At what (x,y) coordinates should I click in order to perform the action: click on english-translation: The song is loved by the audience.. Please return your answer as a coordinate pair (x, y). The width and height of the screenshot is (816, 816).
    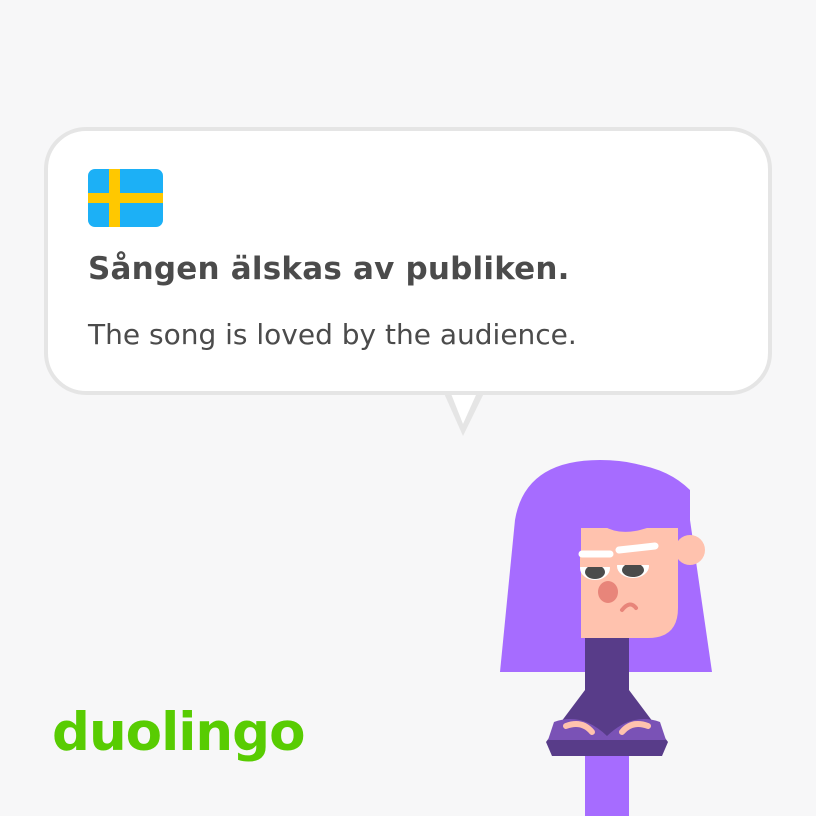
    Looking at the image, I should click on (332, 334).